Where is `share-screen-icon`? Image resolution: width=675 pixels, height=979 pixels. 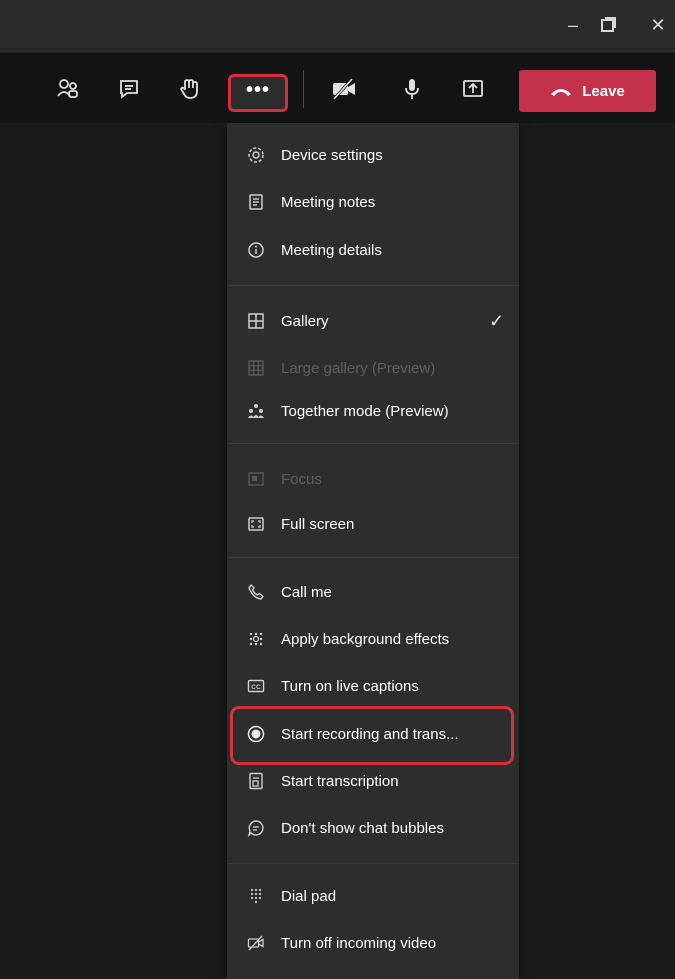
share-screen-icon is located at coordinates (473, 89).